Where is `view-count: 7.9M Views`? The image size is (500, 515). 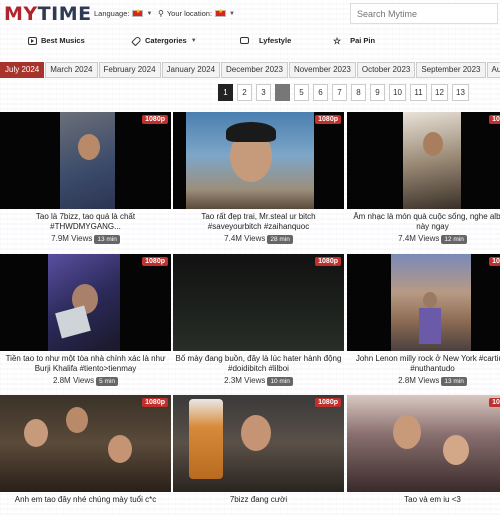 view-count: 7.9M Views is located at coordinates (71, 238).